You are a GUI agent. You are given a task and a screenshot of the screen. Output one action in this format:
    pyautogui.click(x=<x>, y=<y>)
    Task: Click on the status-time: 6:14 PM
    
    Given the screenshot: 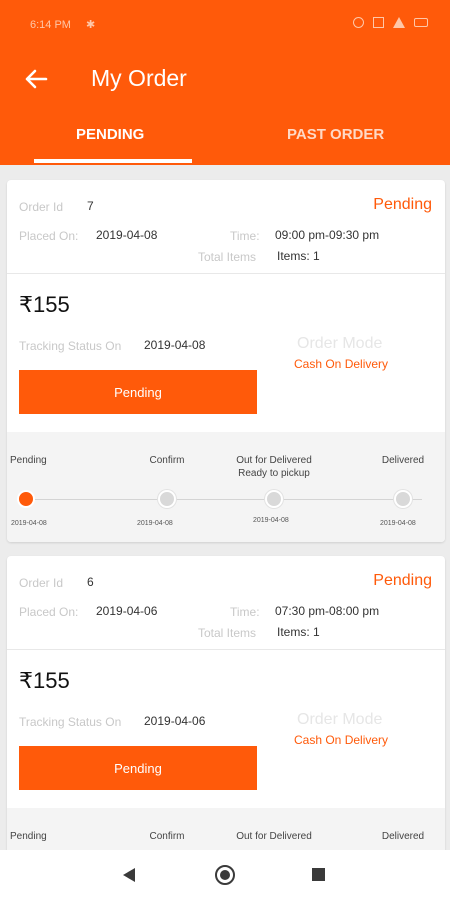 What is the action you would take?
    pyautogui.click(x=50, y=25)
    